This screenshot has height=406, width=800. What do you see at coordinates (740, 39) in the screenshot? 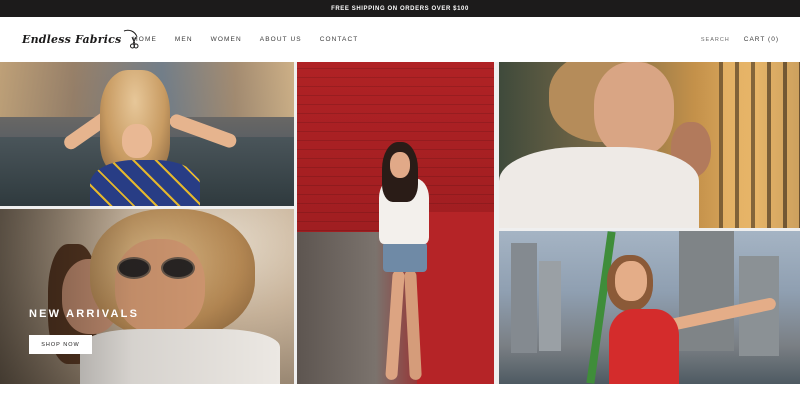
I see `header-actions: SEARCH CART (0)` at bounding box center [740, 39].